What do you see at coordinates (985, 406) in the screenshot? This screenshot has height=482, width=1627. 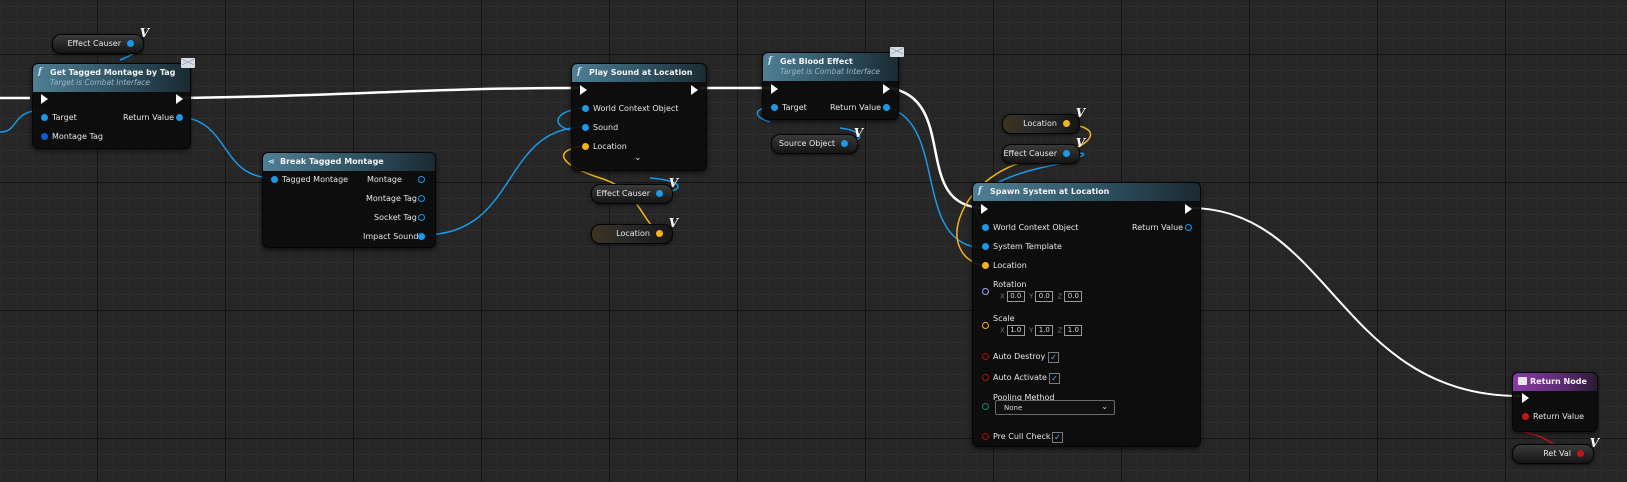 I see `pooling-method-pin` at bounding box center [985, 406].